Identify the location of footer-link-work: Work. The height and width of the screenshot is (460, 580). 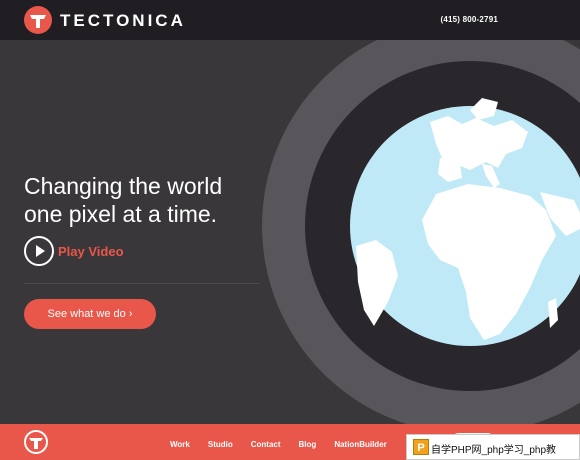
(180, 444).